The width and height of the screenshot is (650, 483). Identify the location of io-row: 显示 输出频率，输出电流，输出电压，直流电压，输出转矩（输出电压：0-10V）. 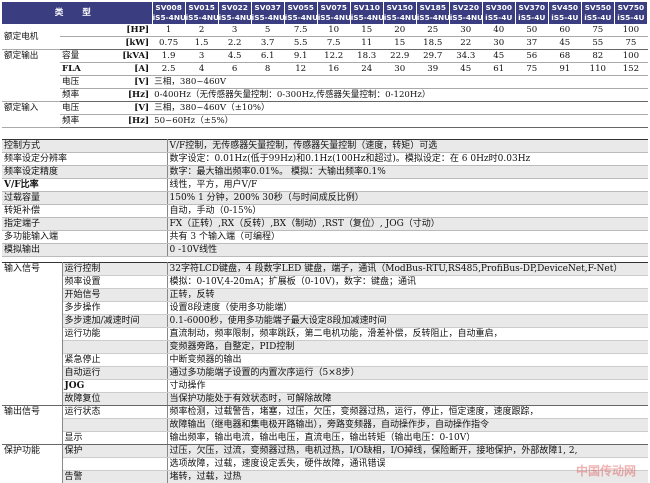
(325, 438).